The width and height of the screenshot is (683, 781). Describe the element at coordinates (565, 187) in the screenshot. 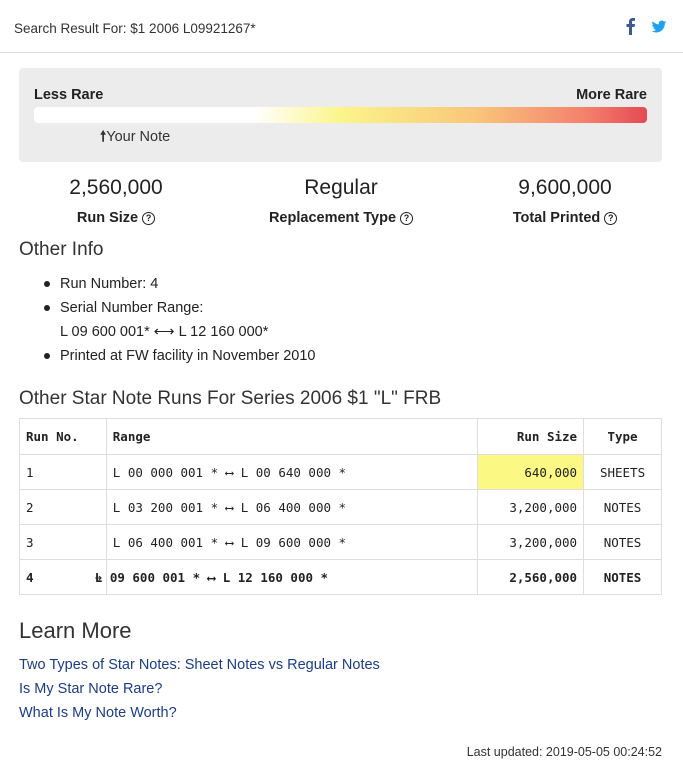

I see `total-printed-value: 9,600,000` at that location.